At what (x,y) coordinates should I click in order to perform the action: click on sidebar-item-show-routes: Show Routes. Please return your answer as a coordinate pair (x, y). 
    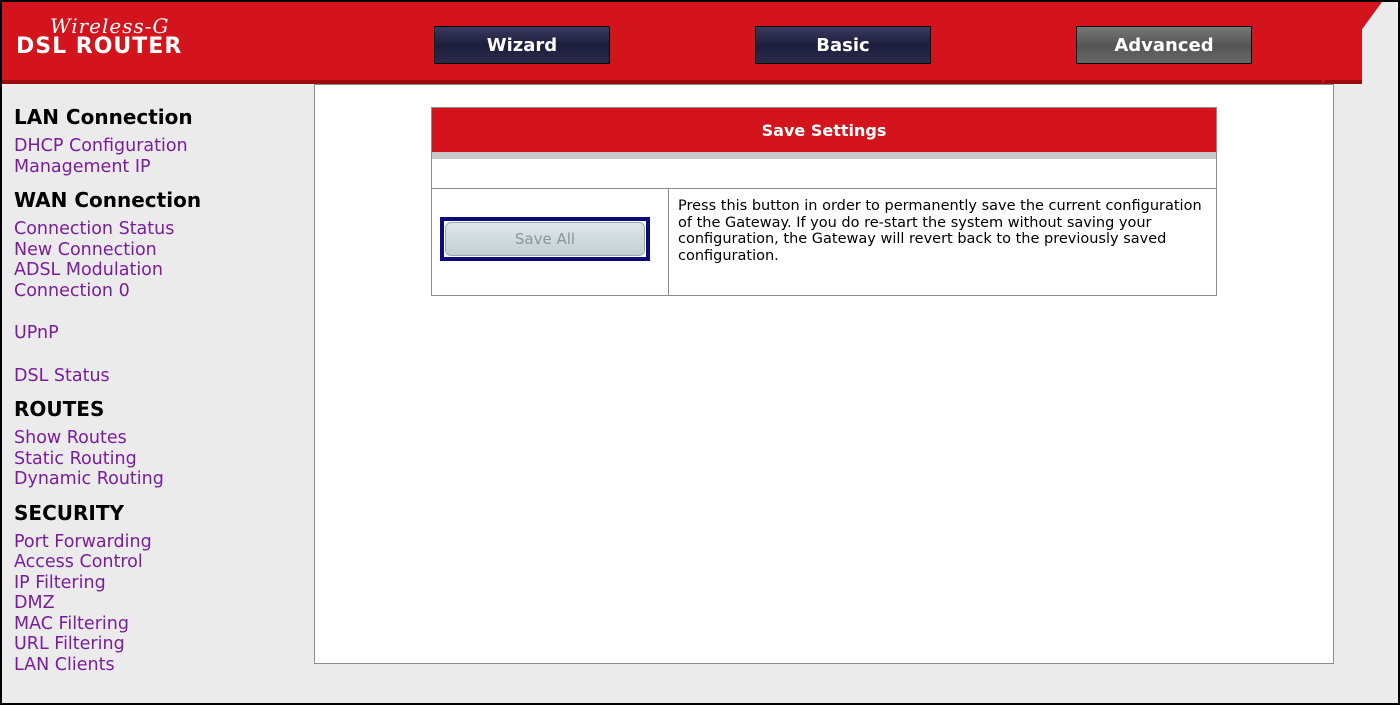
    Looking at the image, I should click on (159, 438).